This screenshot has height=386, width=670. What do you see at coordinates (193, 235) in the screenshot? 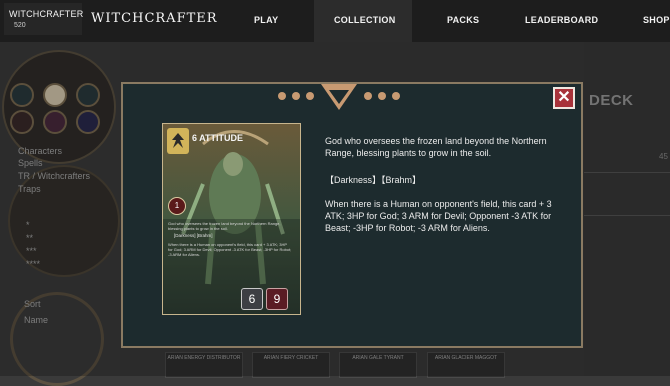
I see `card-tags: [Darkness] [Brahm]` at bounding box center [193, 235].